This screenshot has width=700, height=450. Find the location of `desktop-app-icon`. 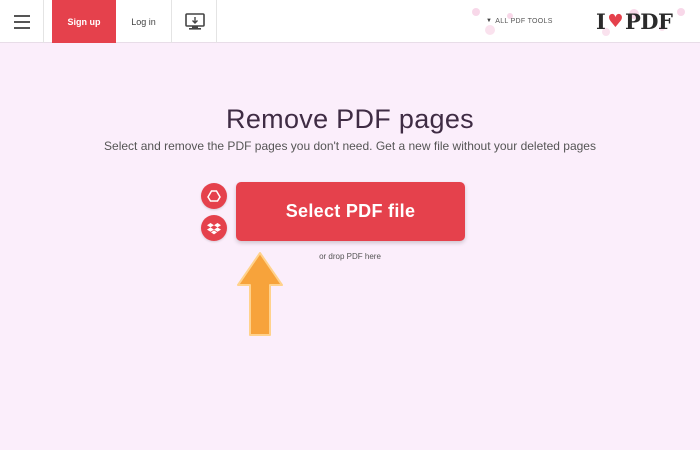

desktop-app-icon is located at coordinates (195, 21).